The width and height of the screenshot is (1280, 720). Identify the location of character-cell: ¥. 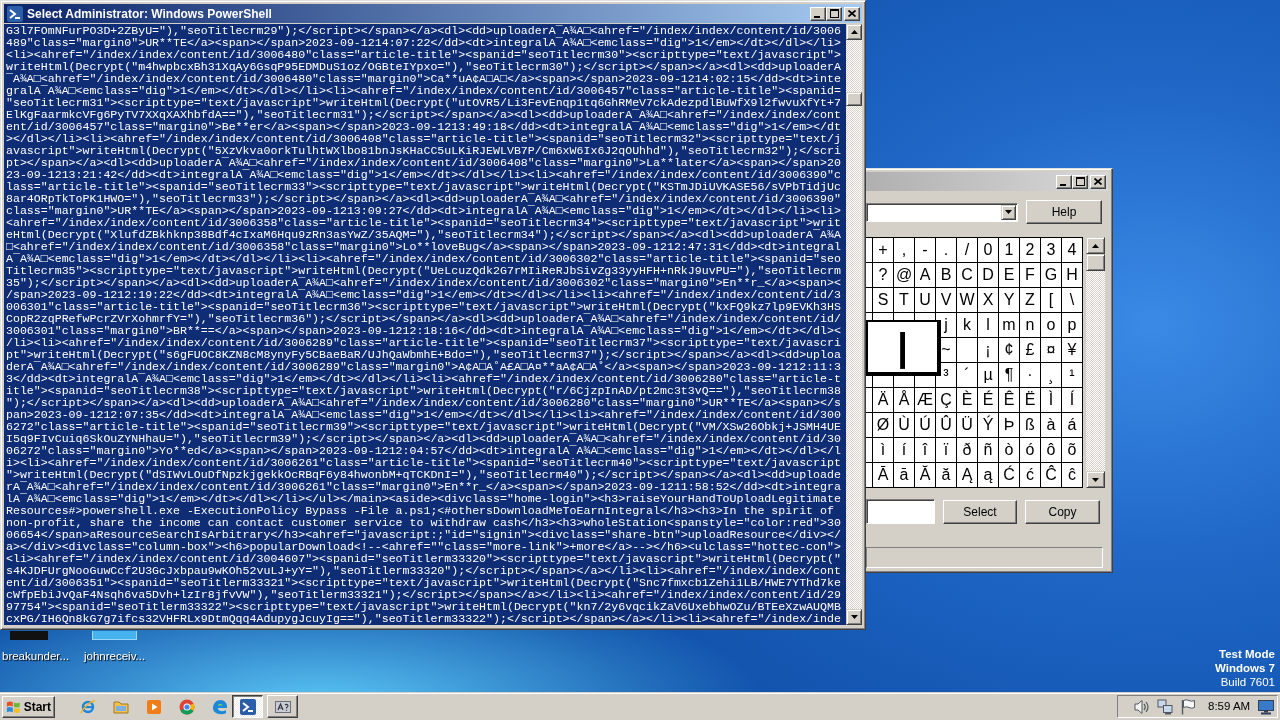
(1072, 350).